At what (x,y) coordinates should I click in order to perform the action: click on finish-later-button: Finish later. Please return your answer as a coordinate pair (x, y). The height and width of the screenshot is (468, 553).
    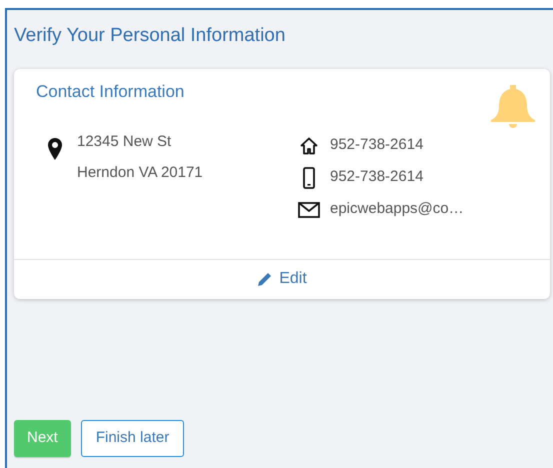
    Looking at the image, I should click on (132, 438).